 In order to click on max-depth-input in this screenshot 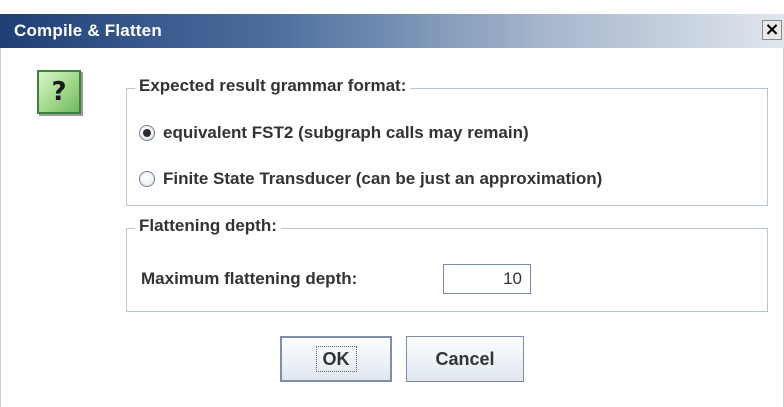, I will do `click(487, 279)`.